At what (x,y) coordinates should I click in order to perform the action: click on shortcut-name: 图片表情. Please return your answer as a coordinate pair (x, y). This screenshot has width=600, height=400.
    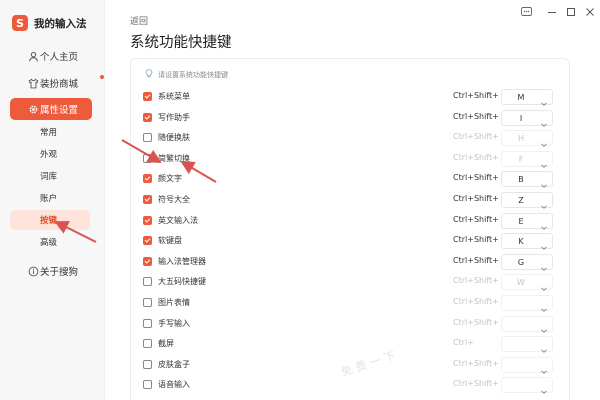
    Looking at the image, I should click on (174, 302).